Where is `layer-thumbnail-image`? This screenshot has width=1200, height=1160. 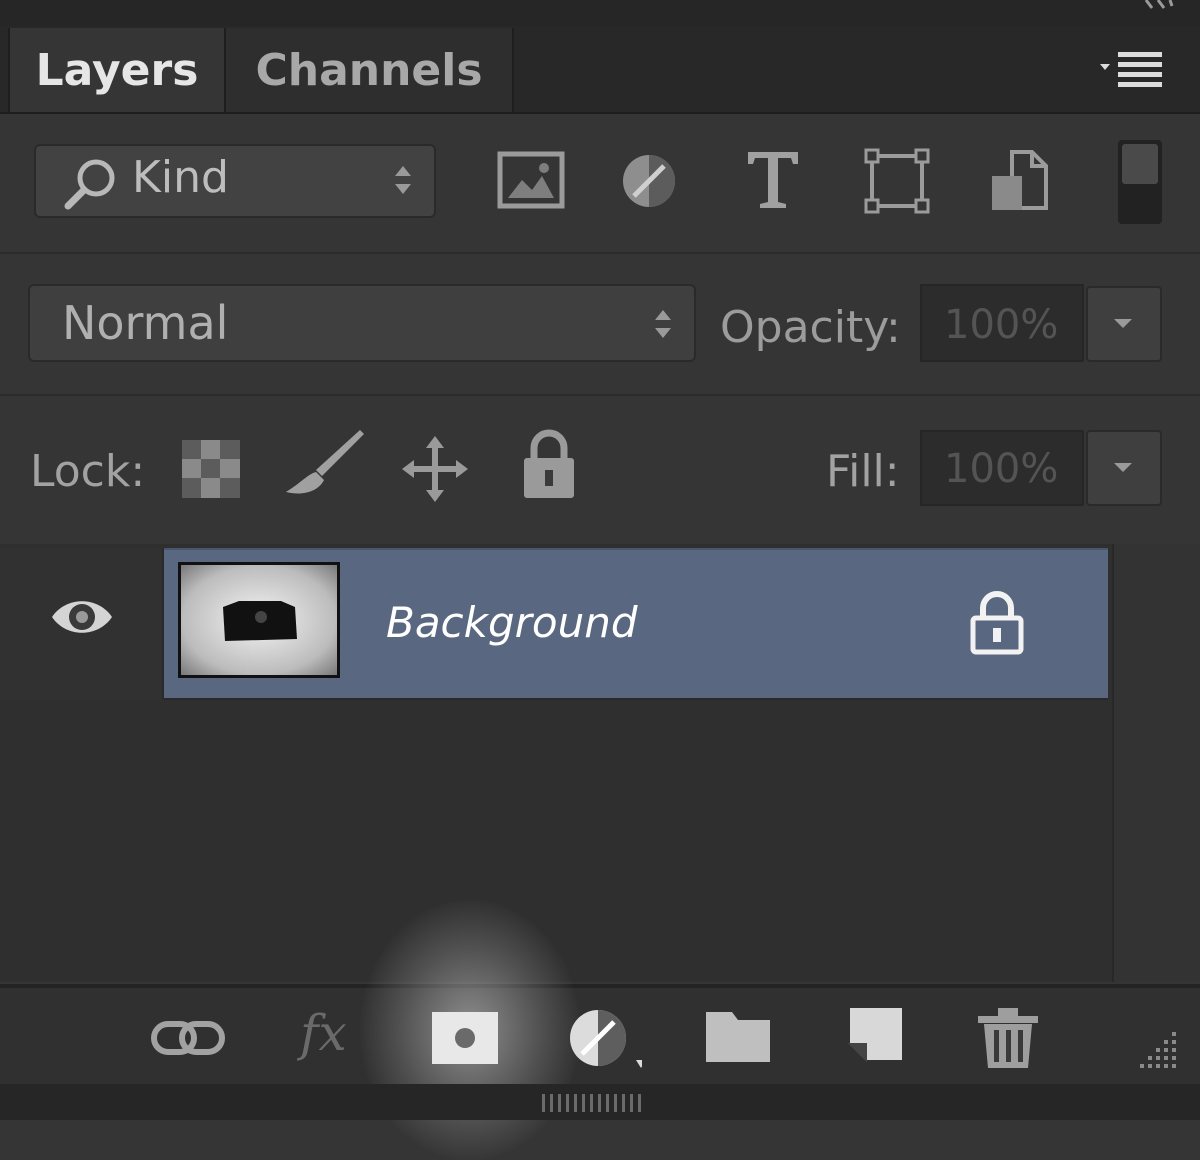 layer-thumbnail-image is located at coordinates (259, 620).